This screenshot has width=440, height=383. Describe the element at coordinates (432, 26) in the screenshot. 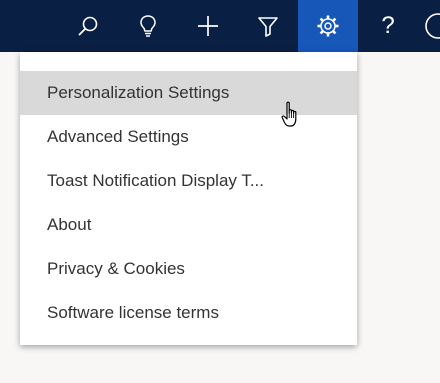

I see `avatar-icon` at that location.